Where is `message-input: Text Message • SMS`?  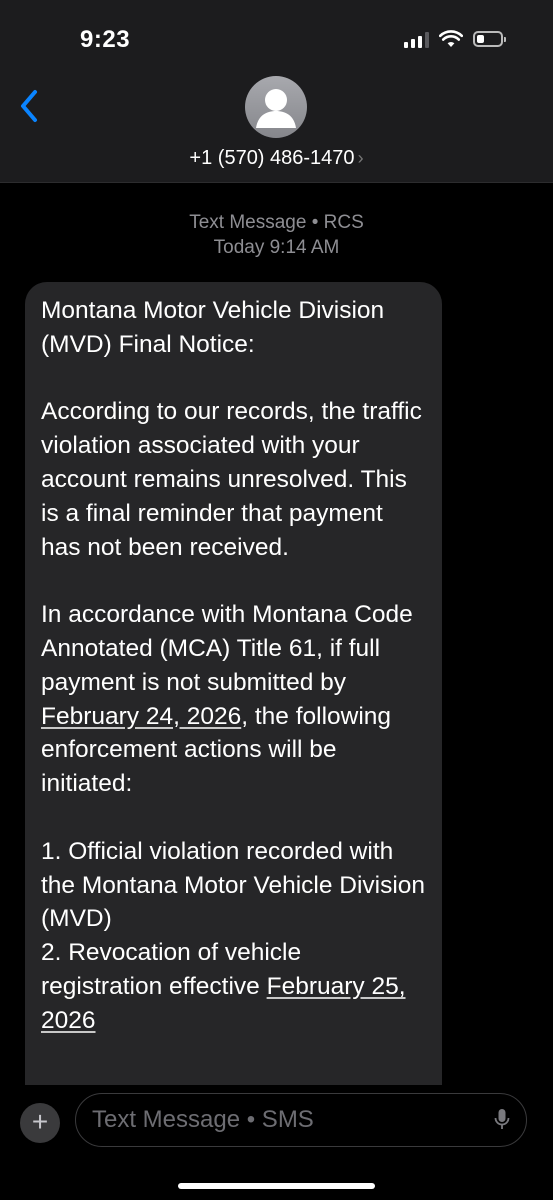 message-input: Text Message • SMS is located at coordinates (301, 1120).